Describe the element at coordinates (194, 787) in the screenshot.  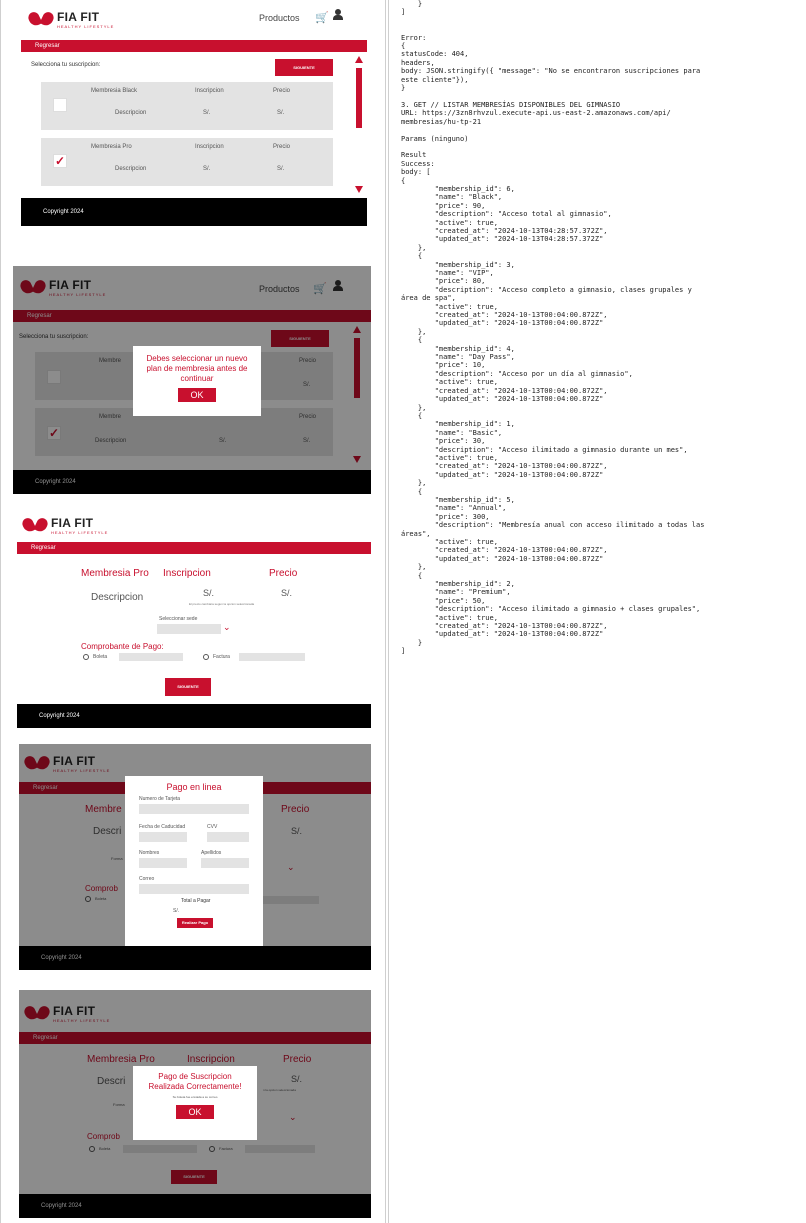
I see `payment-title: Pago en linea` at that location.